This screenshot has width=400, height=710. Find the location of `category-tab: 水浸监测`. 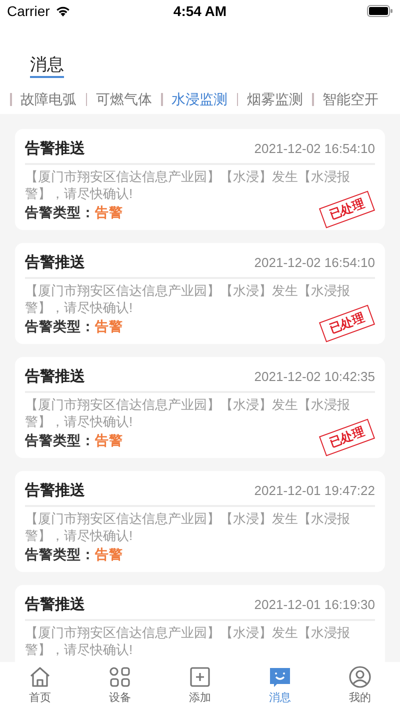

category-tab: 水浸监测 is located at coordinates (200, 99).